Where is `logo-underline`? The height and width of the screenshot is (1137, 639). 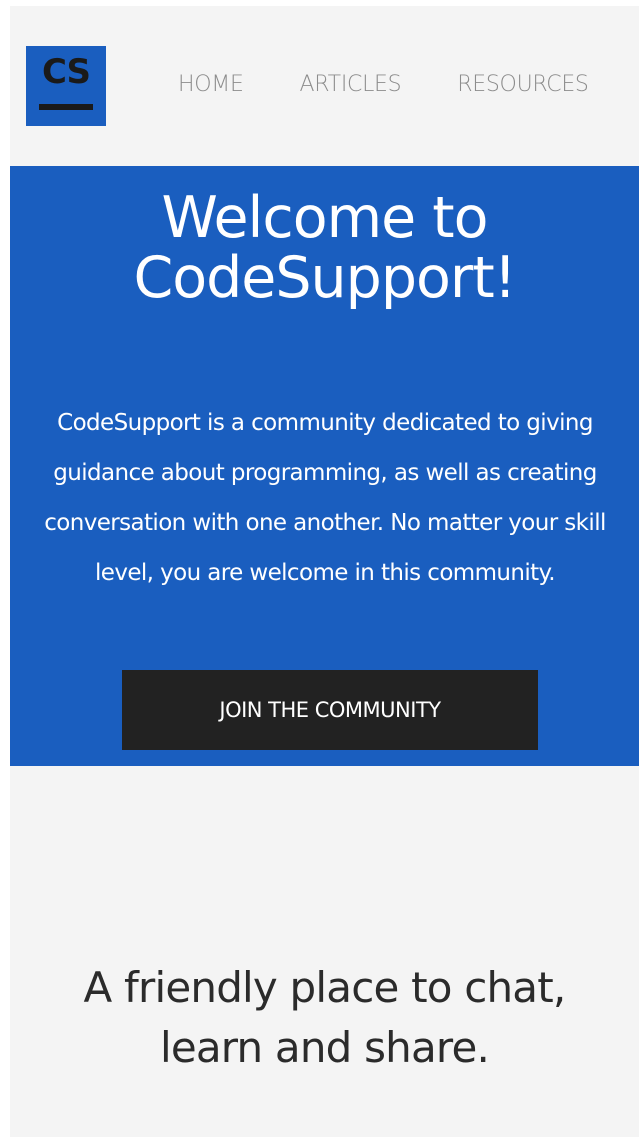
logo-underline is located at coordinates (66, 107).